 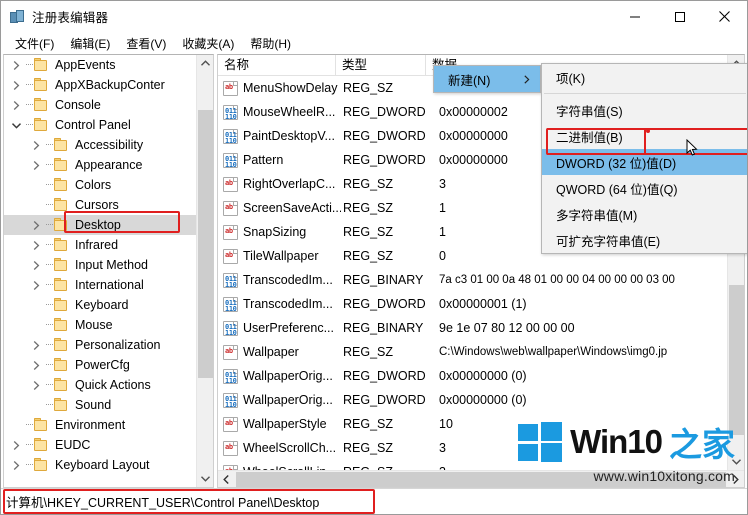 What do you see at coordinates (100, 445) in the screenshot?
I see `tree-node-eudc: EUDC` at bounding box center [100, 445].